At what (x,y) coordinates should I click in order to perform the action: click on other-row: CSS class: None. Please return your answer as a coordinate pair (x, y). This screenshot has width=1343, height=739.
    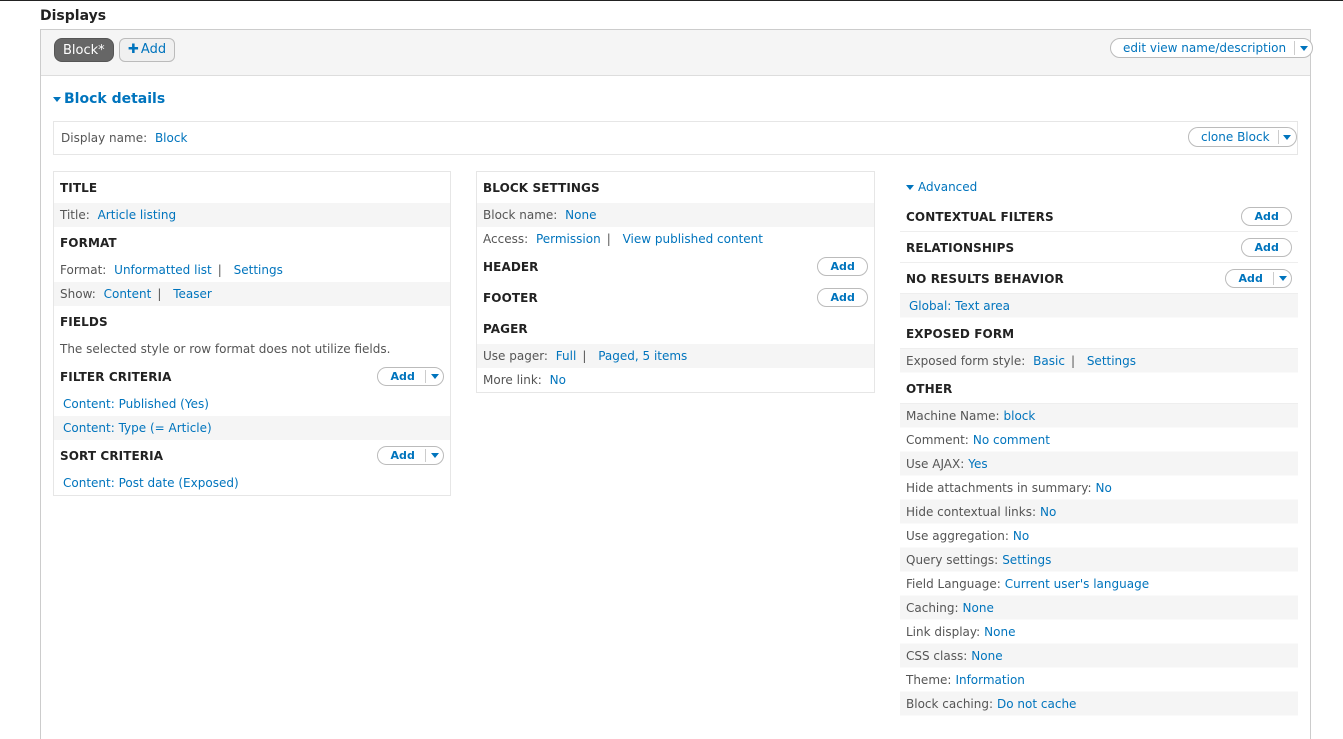
    Looking at the image, I should click on (1099, 656).